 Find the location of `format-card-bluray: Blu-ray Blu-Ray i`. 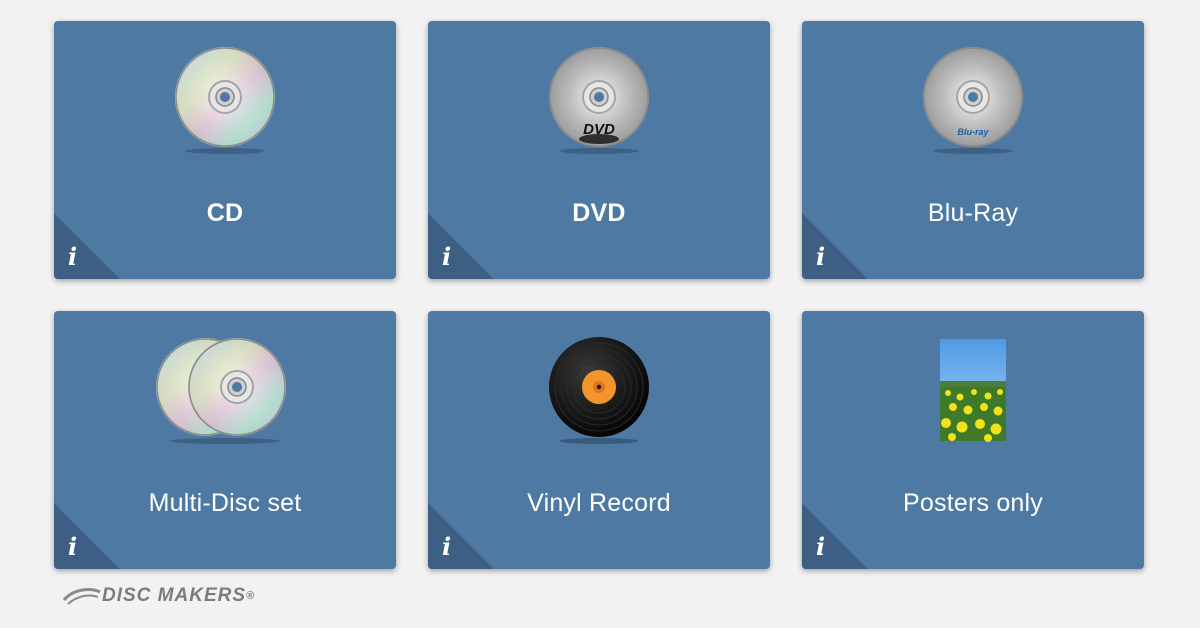

format-card-bluray: Blu-ray Blu-Ray i is located at coordinates (973, 150).